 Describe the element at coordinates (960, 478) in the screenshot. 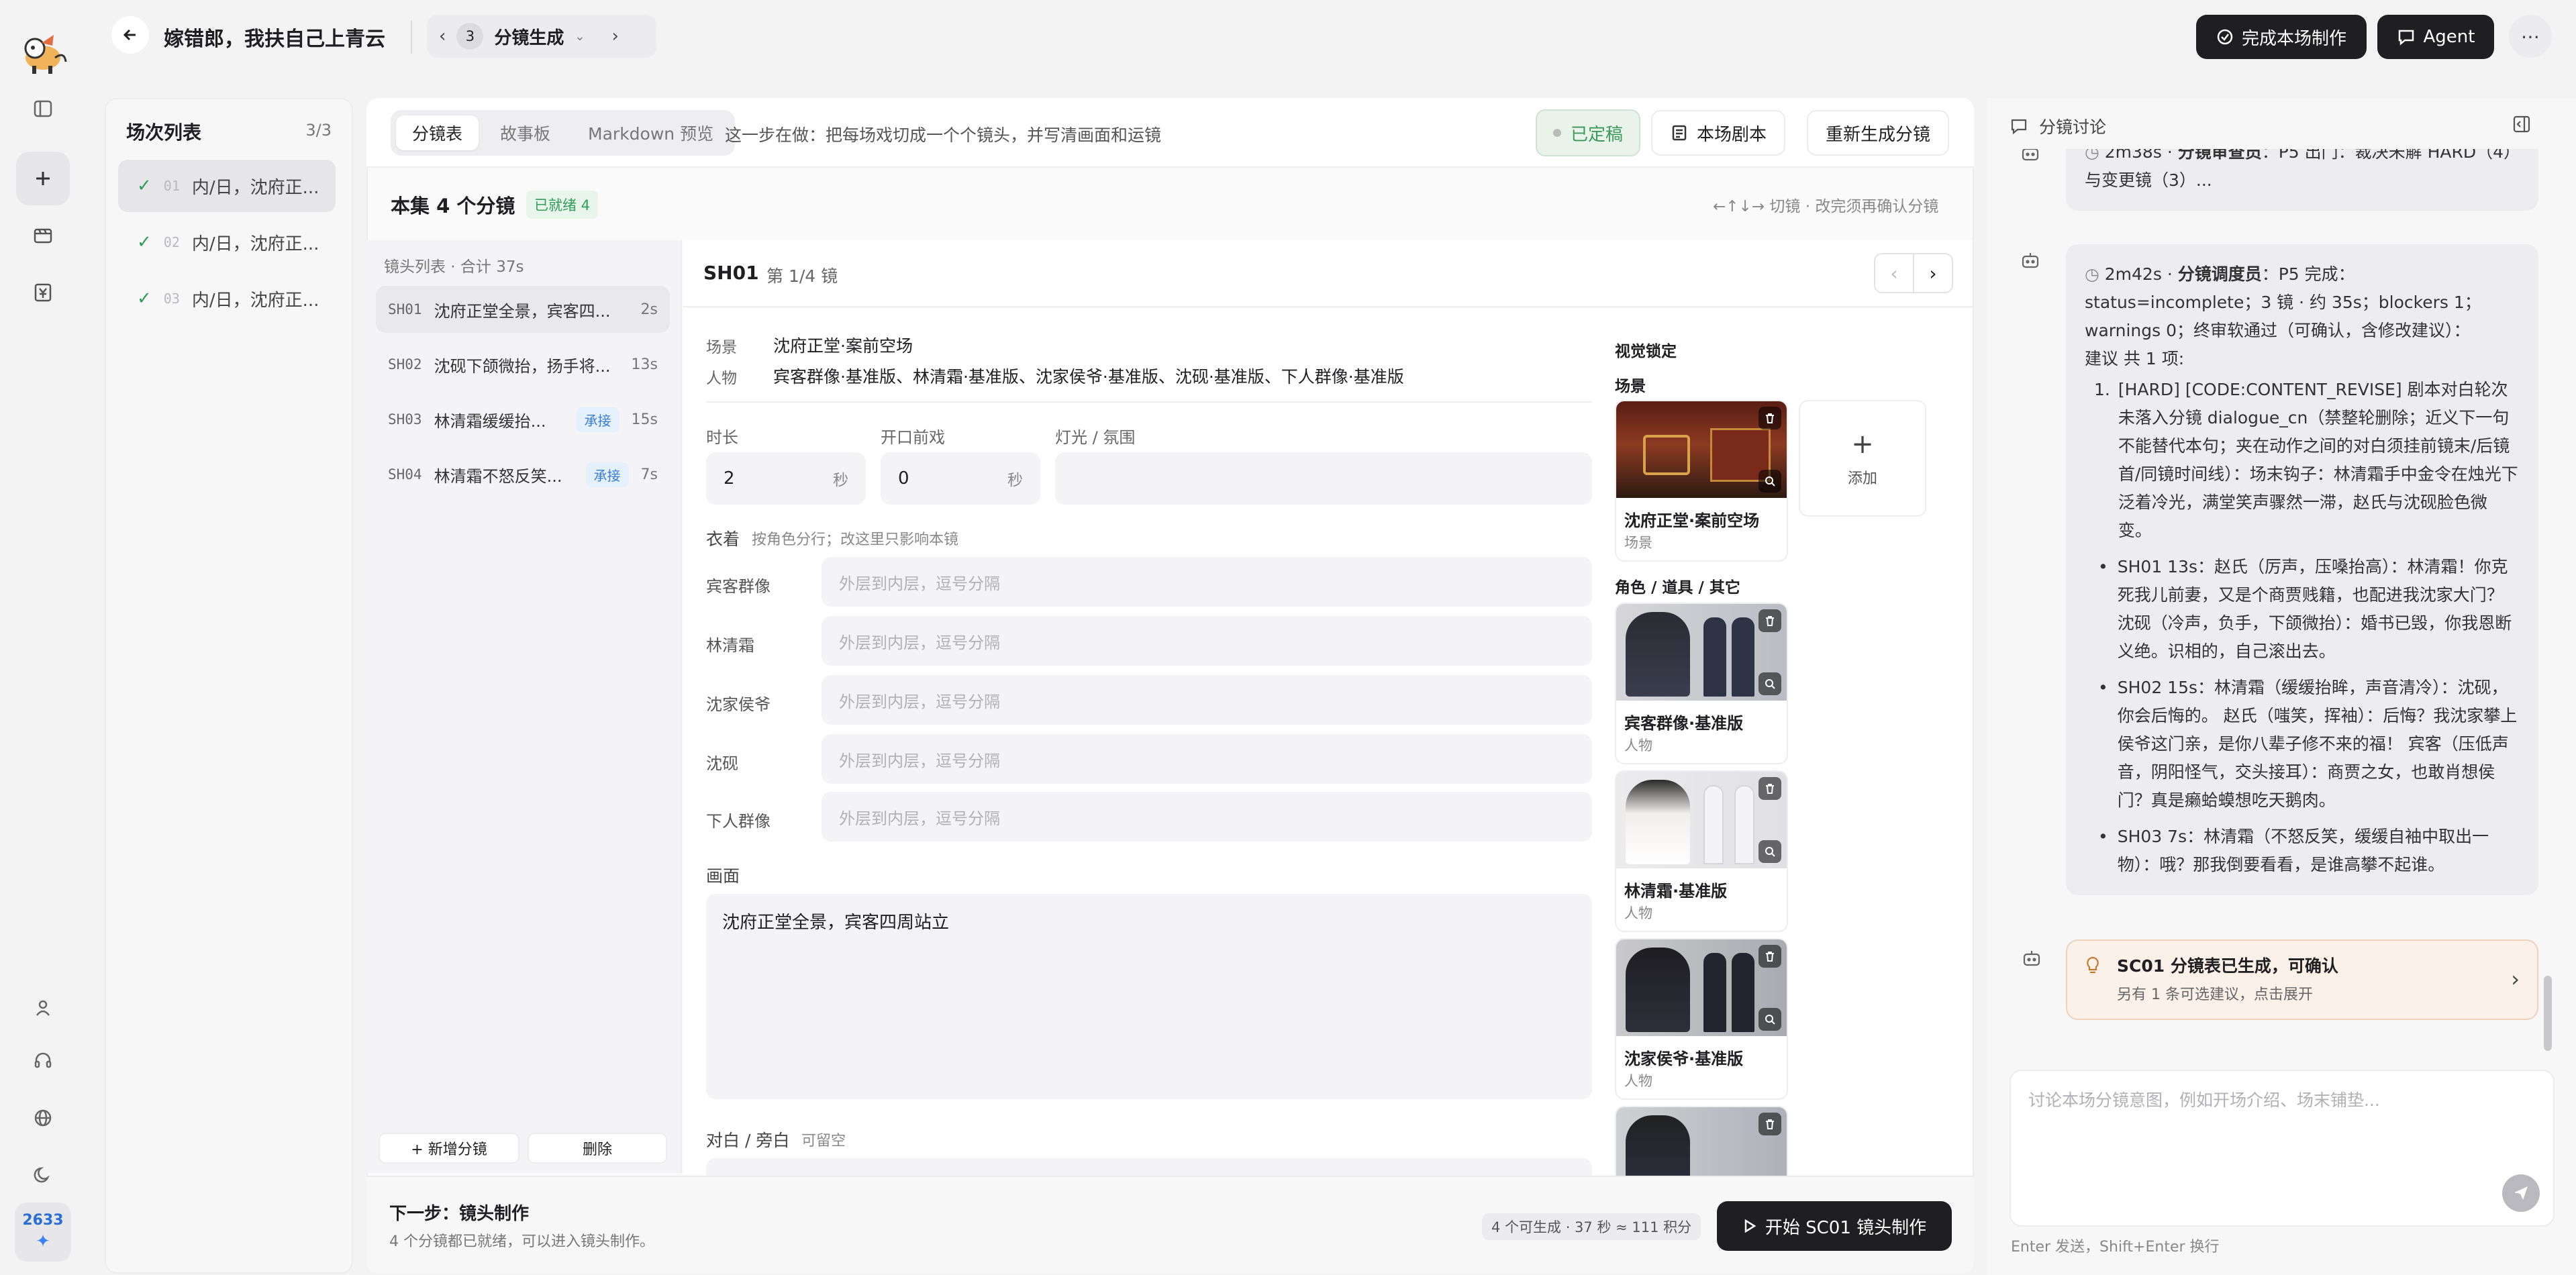

I see `pre-acting-input: 0 秒` at that location.